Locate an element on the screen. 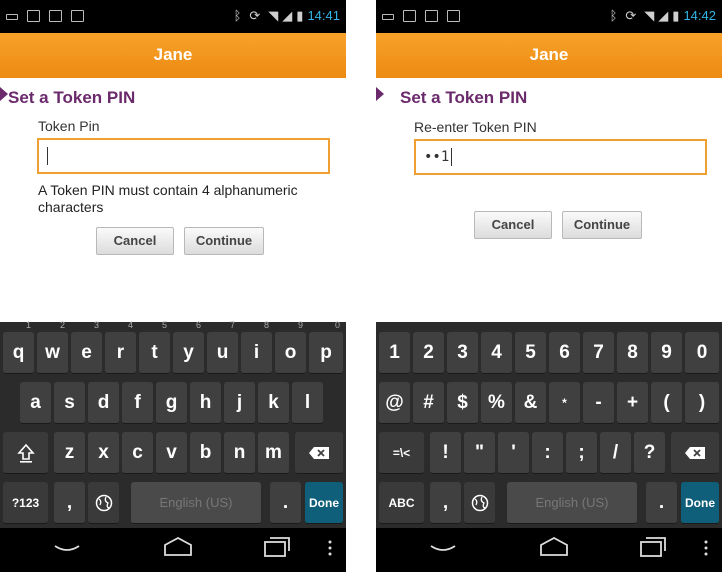  key-0: 0 is located at coordinates (702, 353).